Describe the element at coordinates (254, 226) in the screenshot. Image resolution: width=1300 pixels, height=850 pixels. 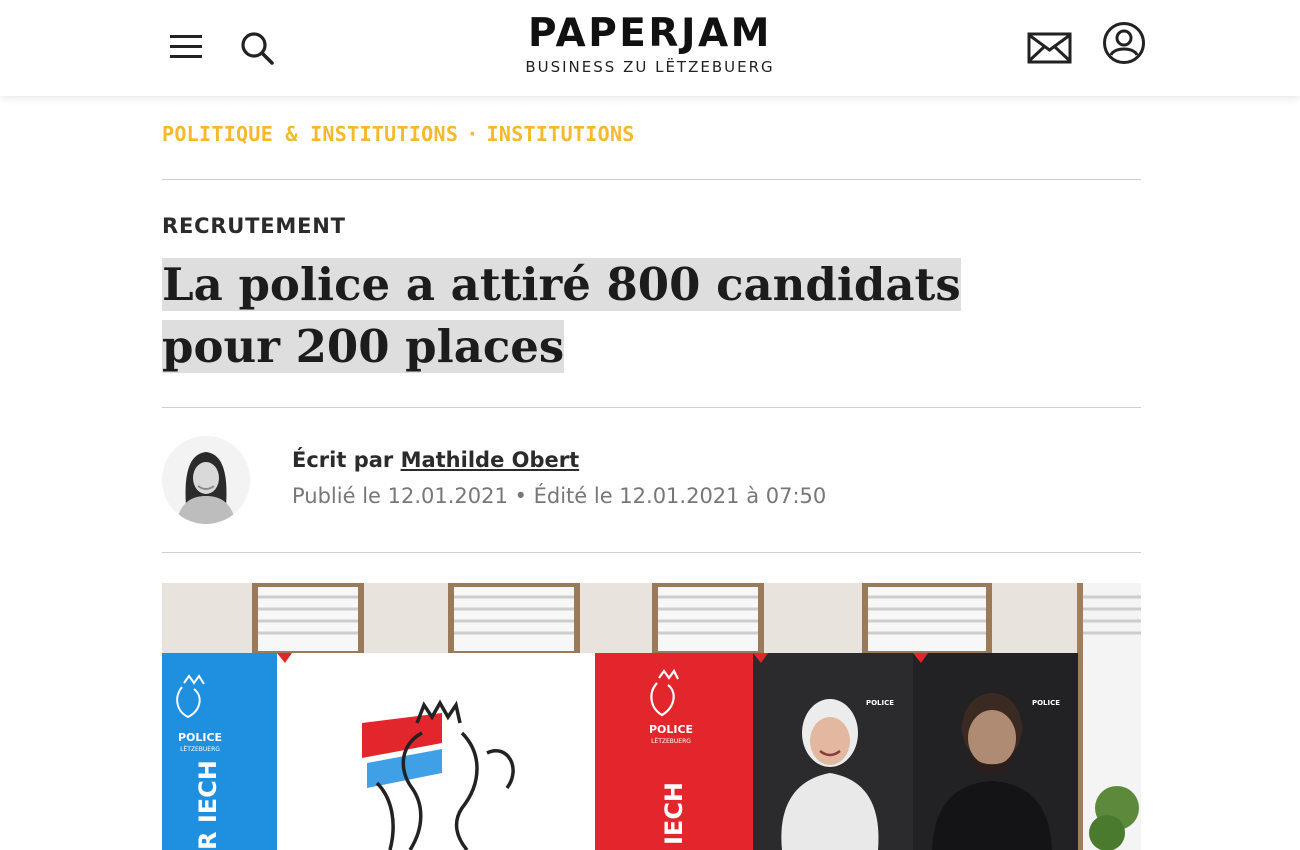
I see `article-kicker: RECRUTEMENT` at that location.